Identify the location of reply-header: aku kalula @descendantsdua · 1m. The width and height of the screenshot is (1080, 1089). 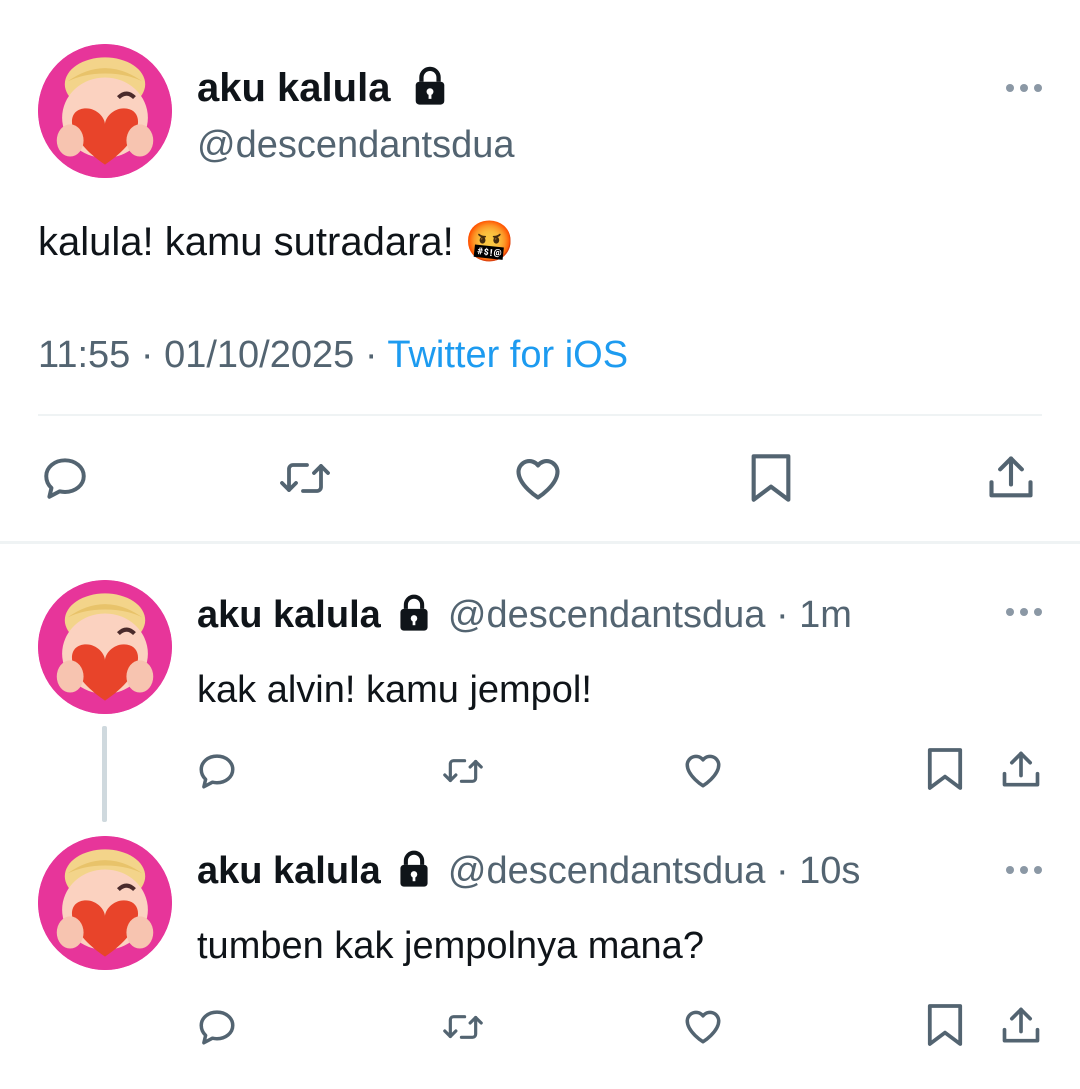
(524, 615).